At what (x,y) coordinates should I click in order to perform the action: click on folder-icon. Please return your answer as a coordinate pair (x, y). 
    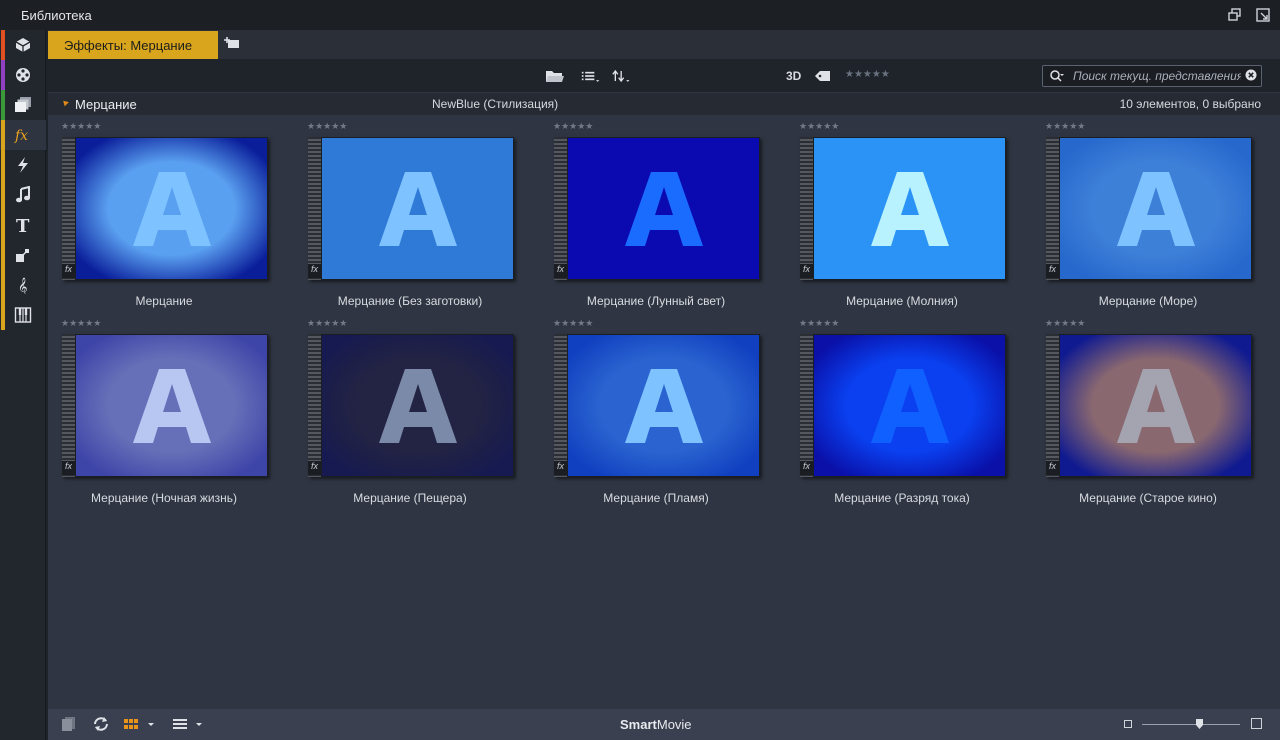
    Looking at the image, I should click on (555, 76).